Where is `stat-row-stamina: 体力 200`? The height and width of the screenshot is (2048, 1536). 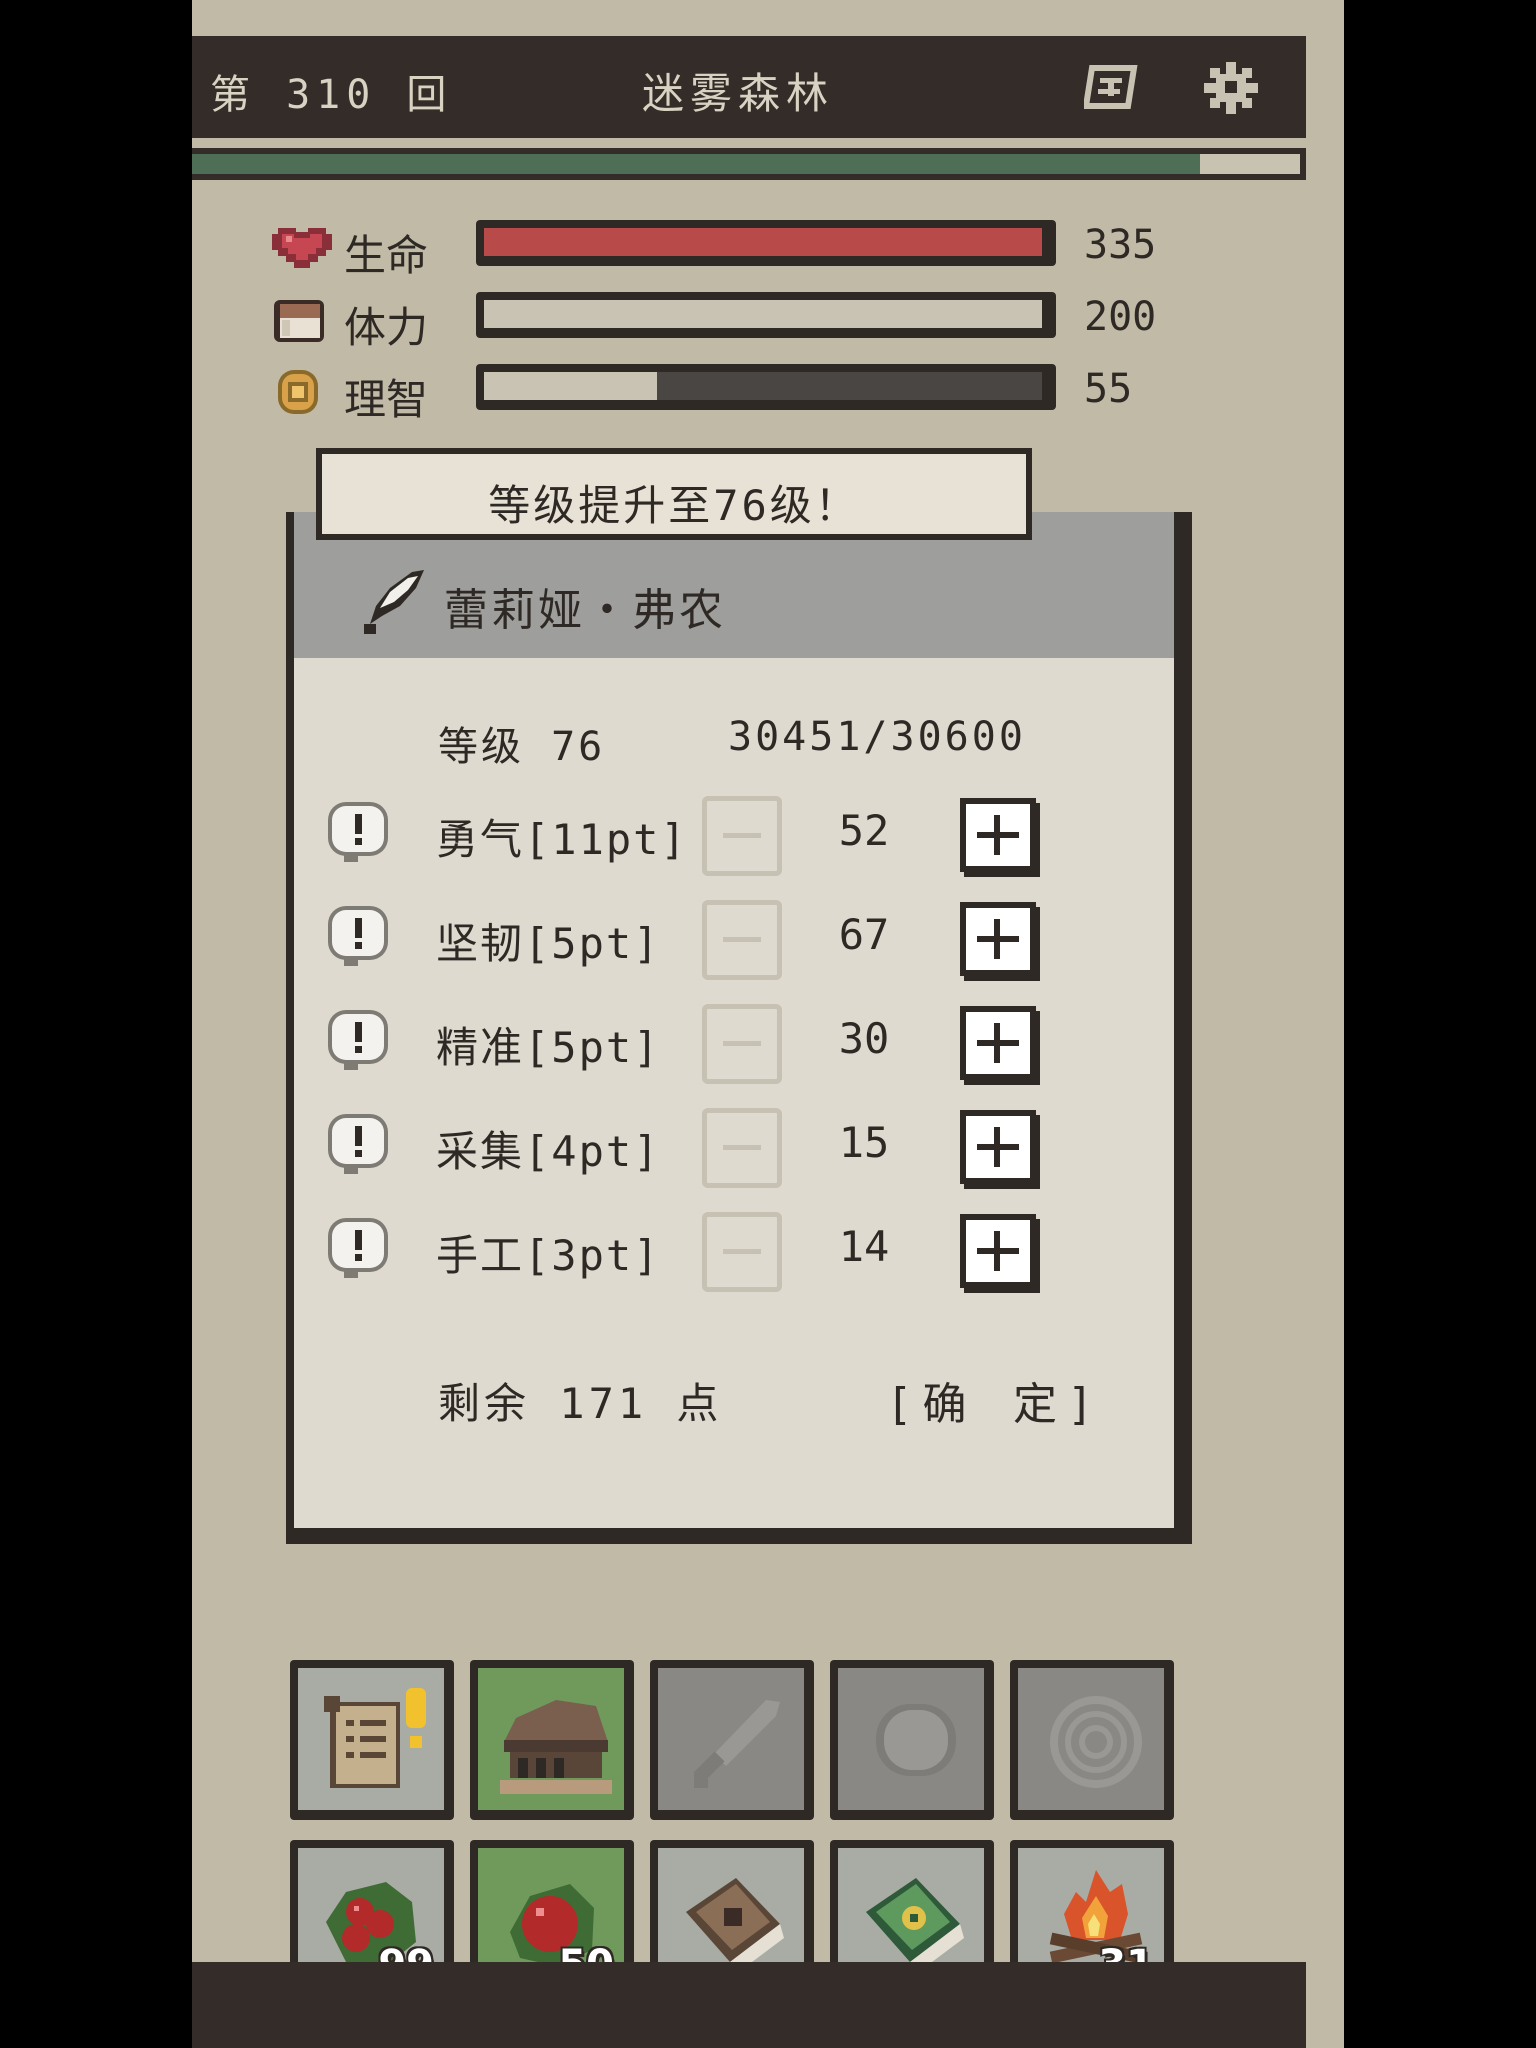 stat-row-stamina: 体力 200 is located at coordinates (722, 322).